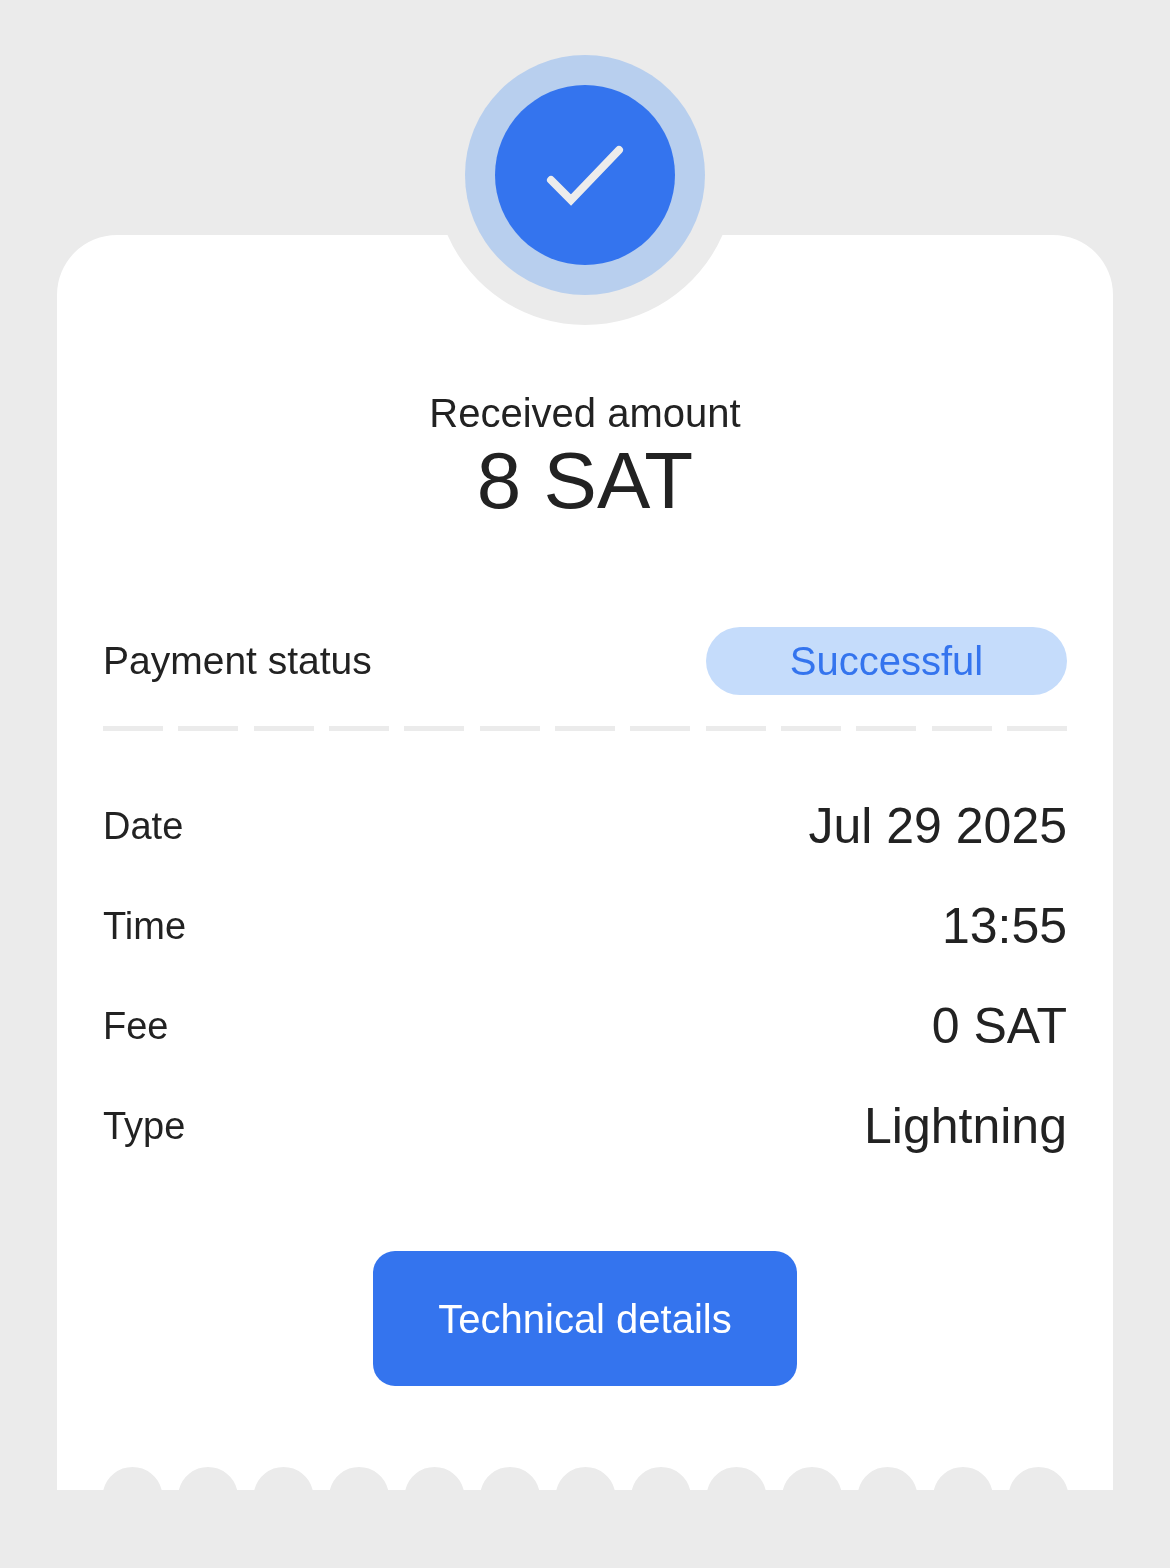 This screenshot has height=1568, width=1170. Describe the element at coordinates (144, 1126) in the screenshot. I see `detail-label: Type` at that location.